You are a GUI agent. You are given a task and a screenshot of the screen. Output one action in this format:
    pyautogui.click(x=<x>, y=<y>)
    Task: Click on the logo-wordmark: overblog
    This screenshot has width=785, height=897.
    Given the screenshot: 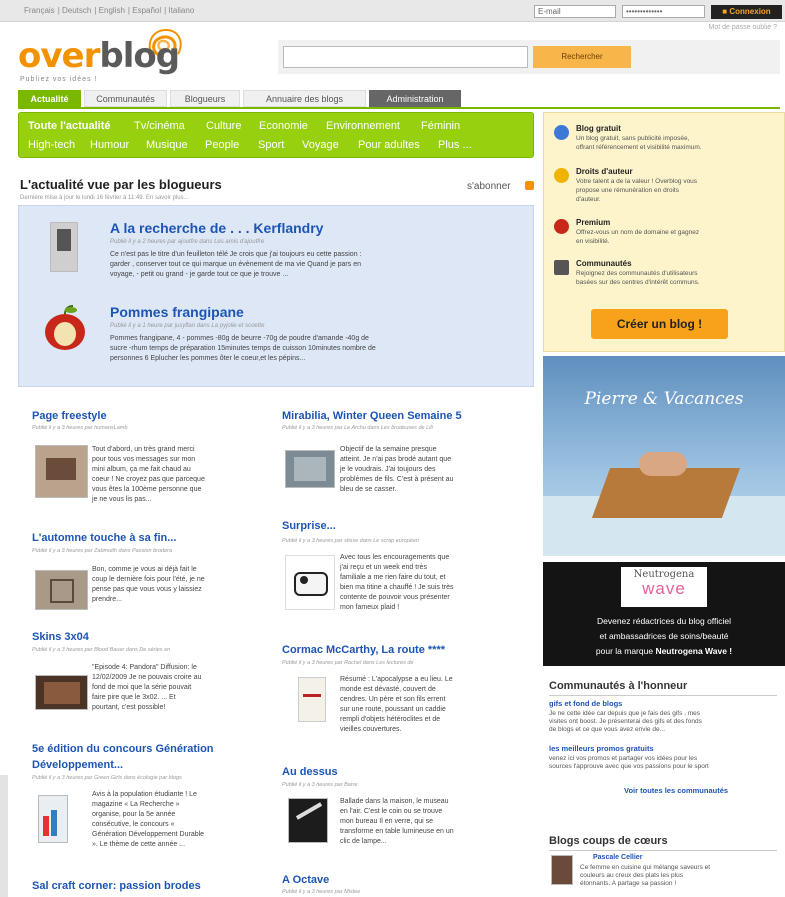 What is the action you would take?
    pyautogui.click(x=99, y=56)
    